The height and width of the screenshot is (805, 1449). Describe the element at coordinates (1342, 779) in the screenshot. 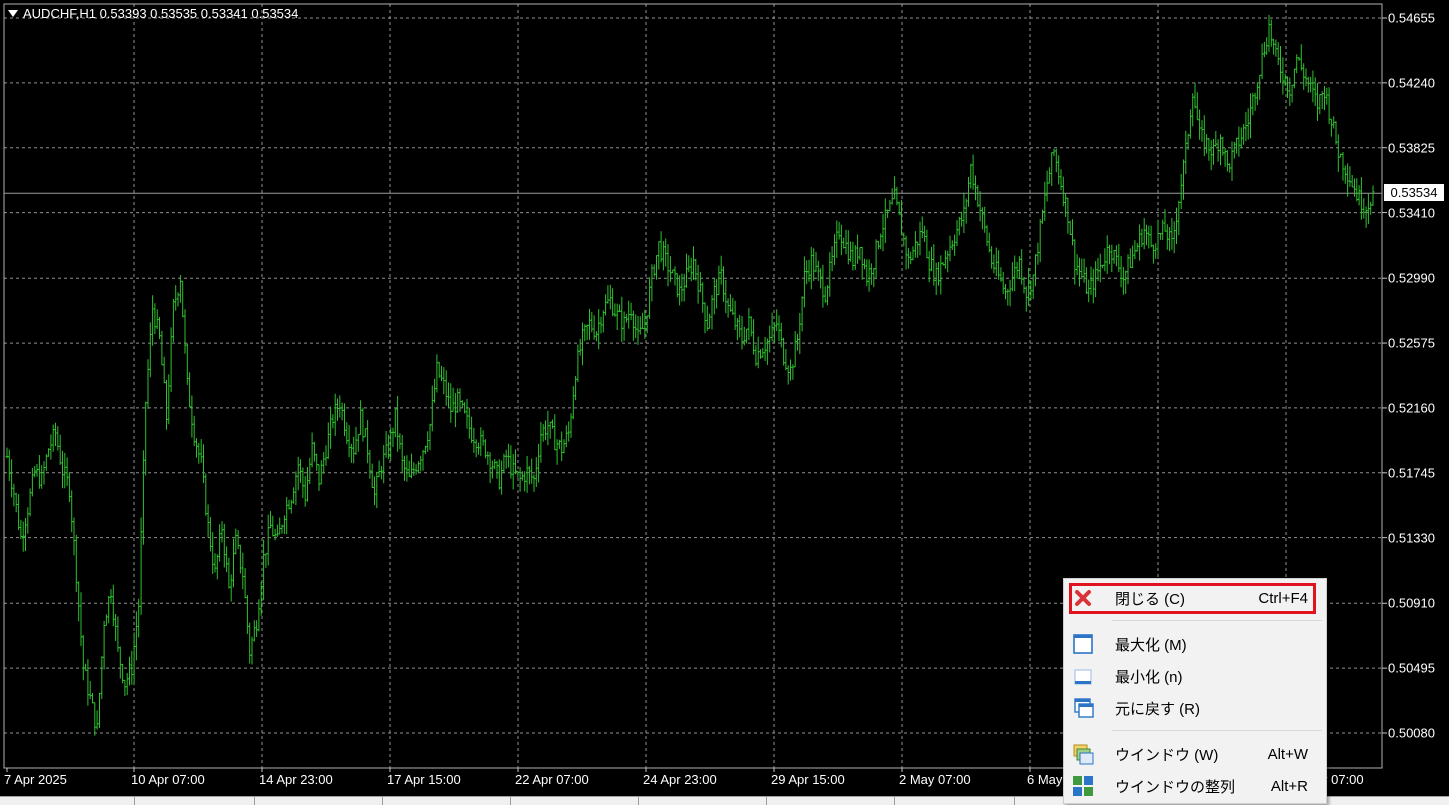

I see `time-tick-label: y 07:00` at that location.